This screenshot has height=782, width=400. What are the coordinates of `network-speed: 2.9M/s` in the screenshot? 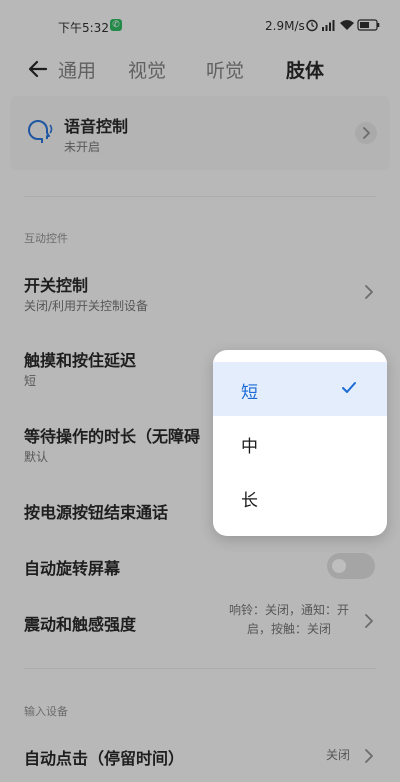 It's located at (285, 26).